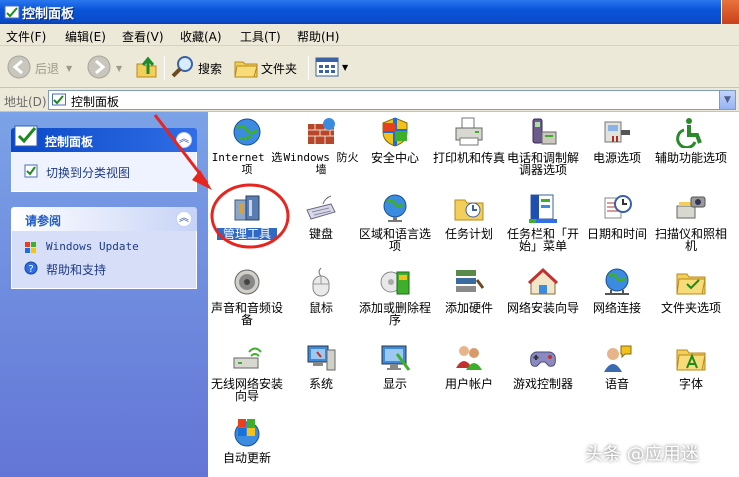 The image size is (739, 477). I want to click on back-arrow-icon, so click(19, 67).